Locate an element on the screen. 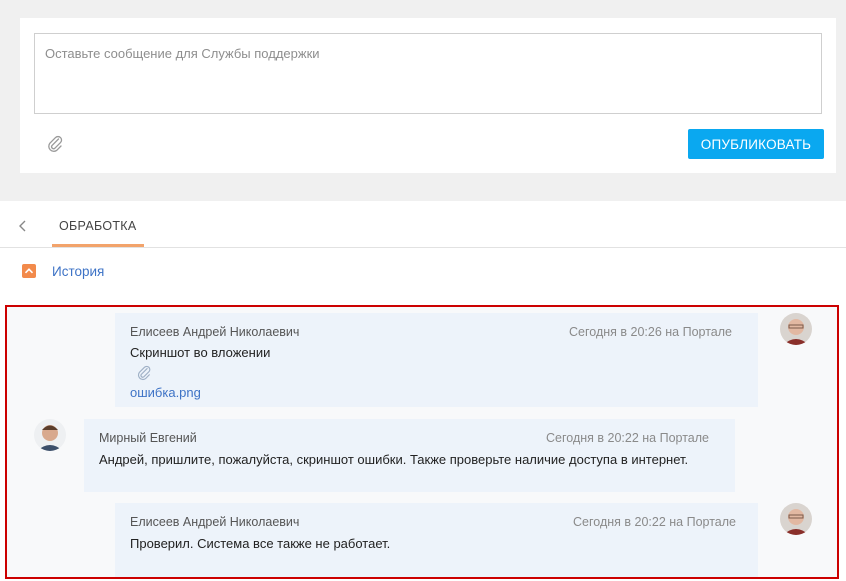  publish-button: ОПУБЛИКОВАТЬ is located at coordinates (756, 144).